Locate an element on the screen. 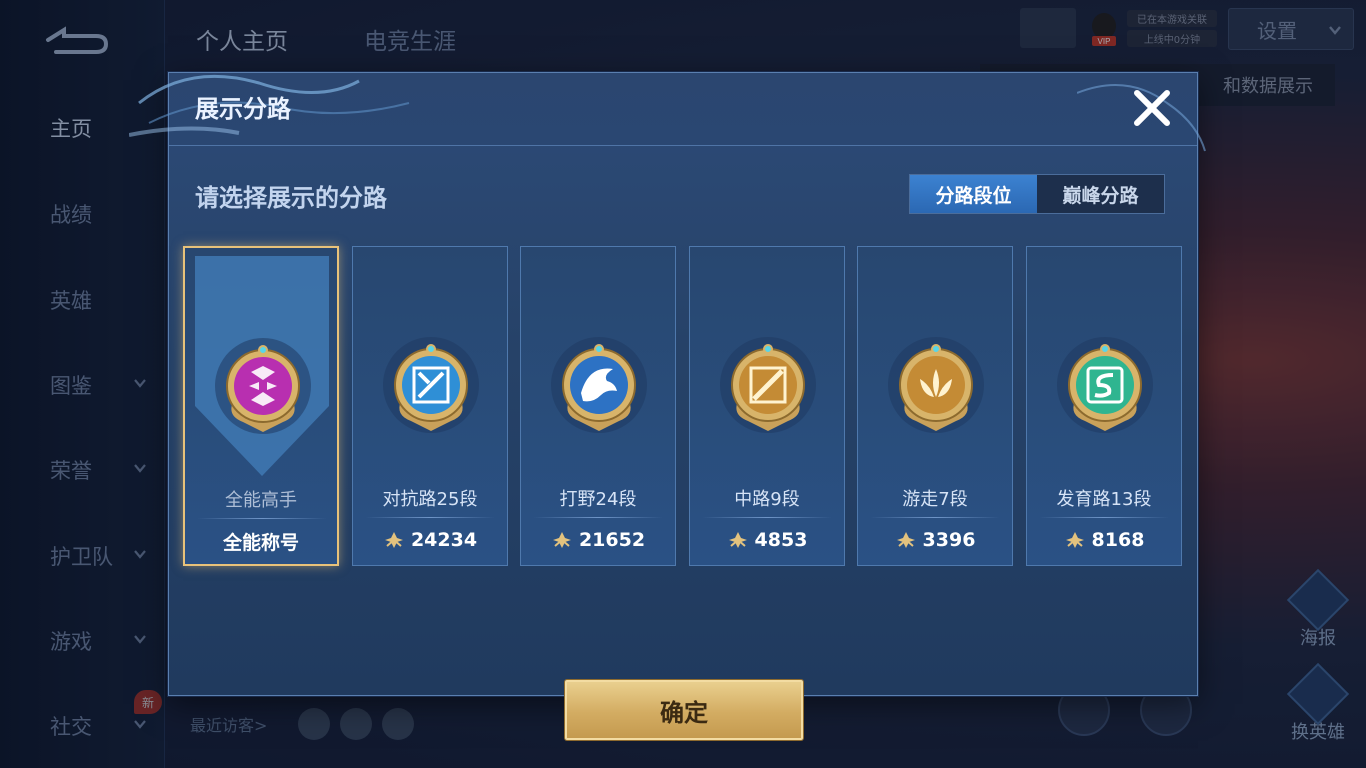 The height and width of the screenshot is (768, 1366). farm-lane-rank-icon is located at coordinates (1105, 385).